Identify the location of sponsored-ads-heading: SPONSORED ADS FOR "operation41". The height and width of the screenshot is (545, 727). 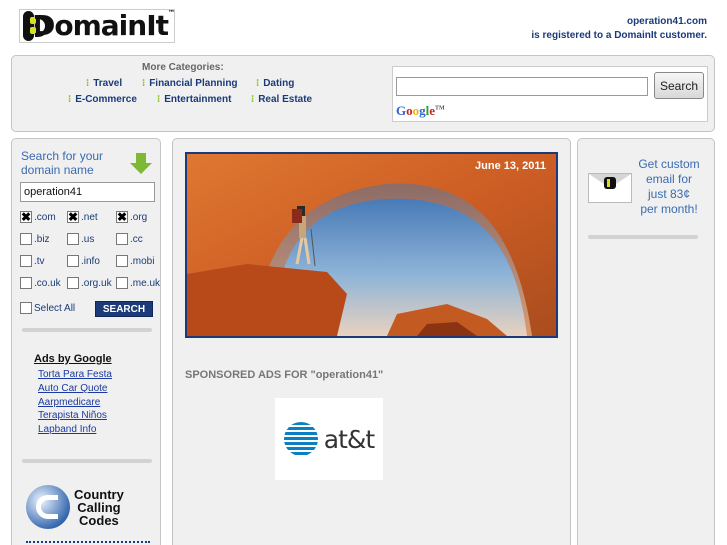
(284, 375).